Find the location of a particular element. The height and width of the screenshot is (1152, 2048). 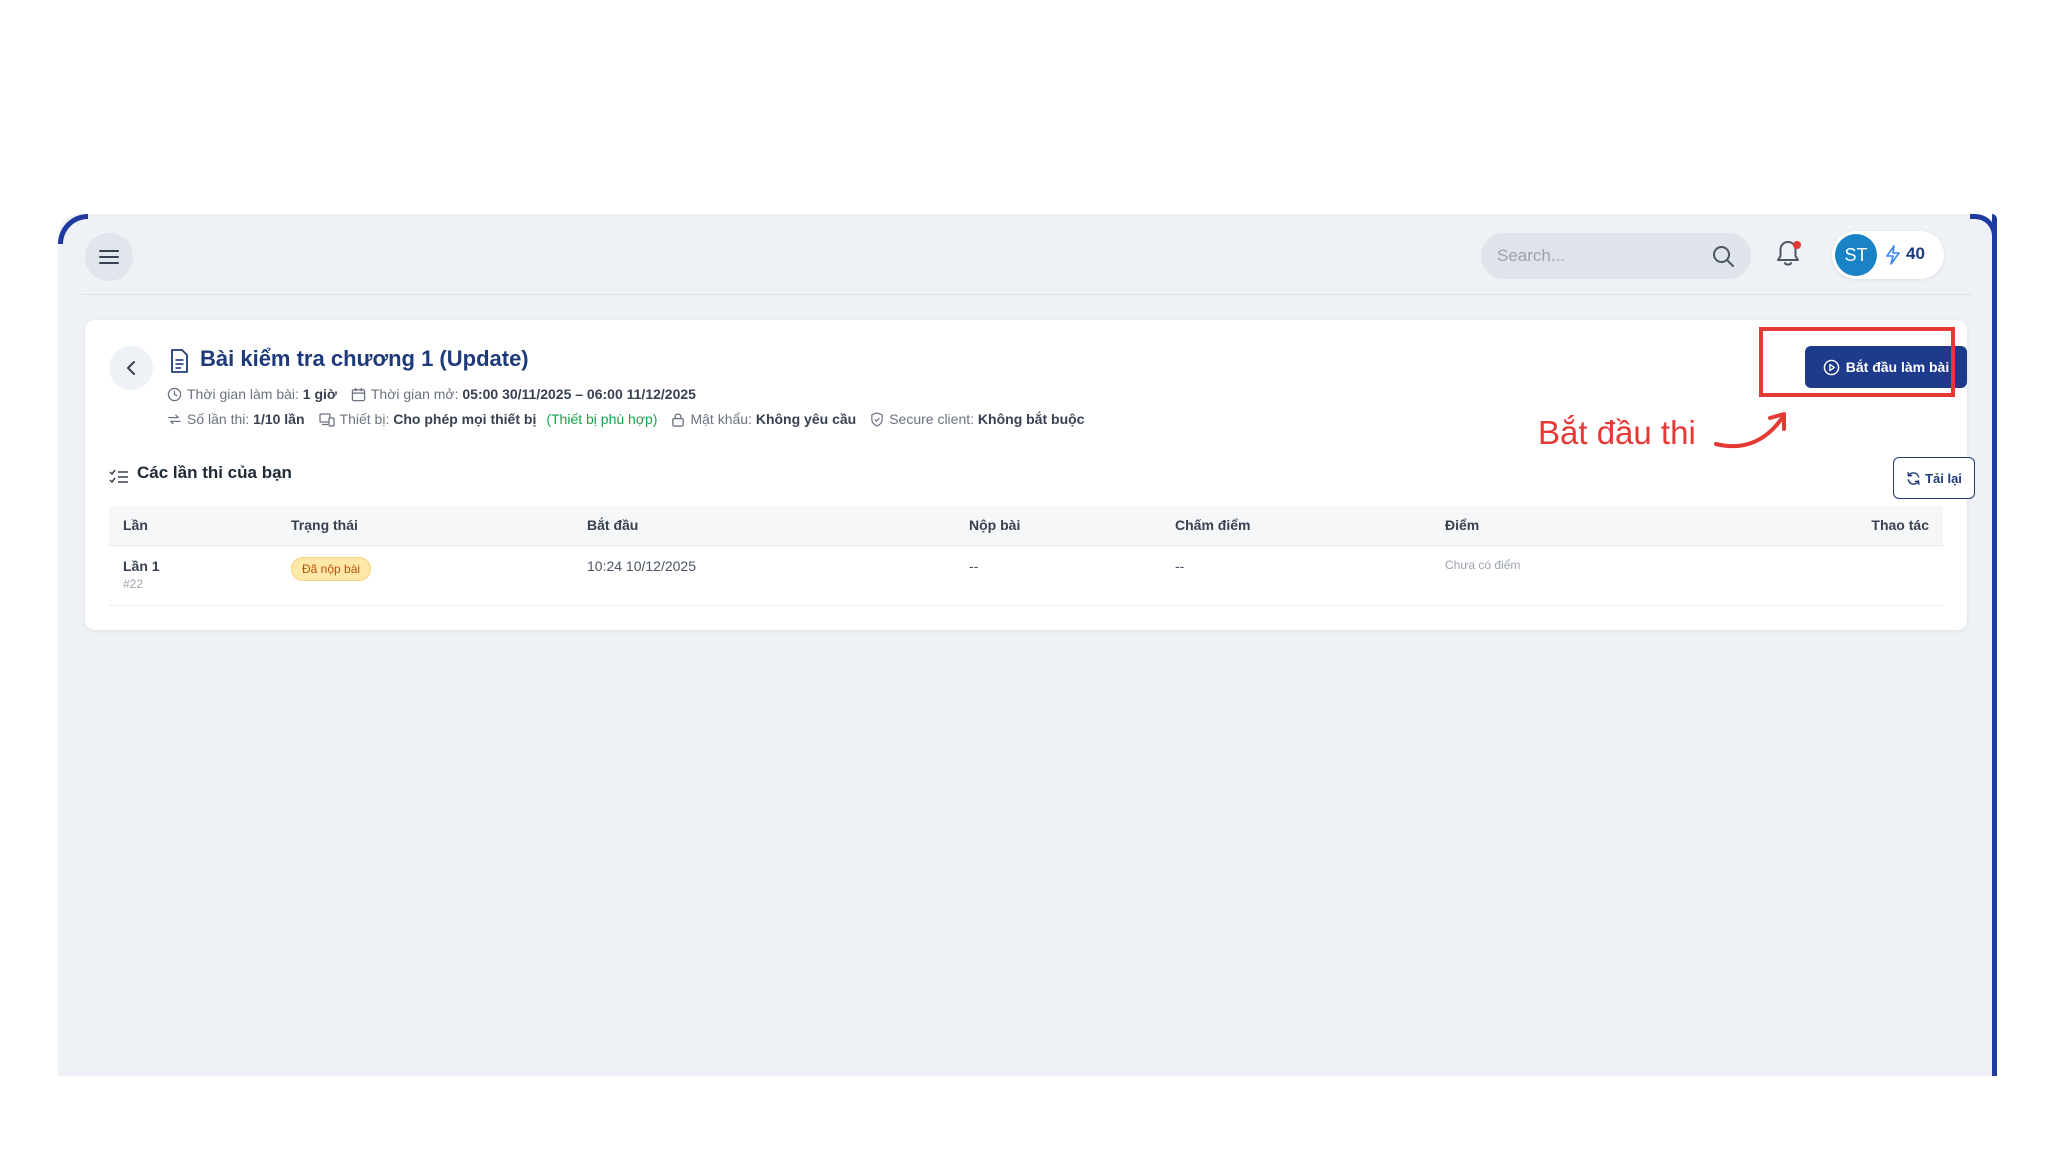

hamburger-icon is located at coordinates (109, 257).